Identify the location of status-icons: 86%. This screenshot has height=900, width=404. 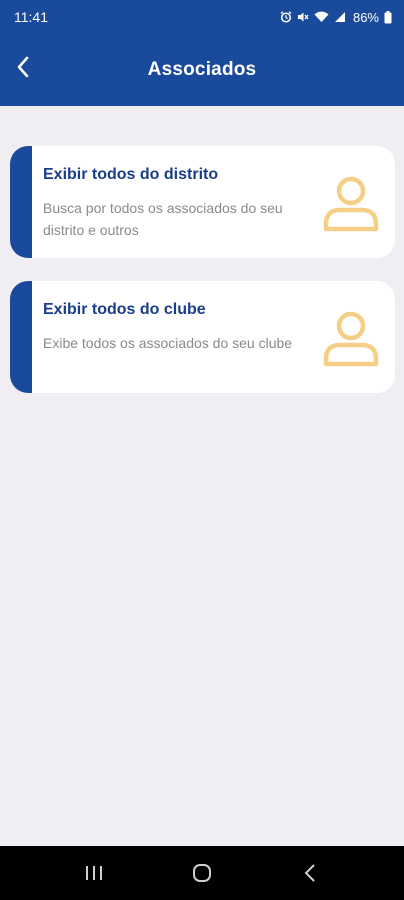
(336, 17).